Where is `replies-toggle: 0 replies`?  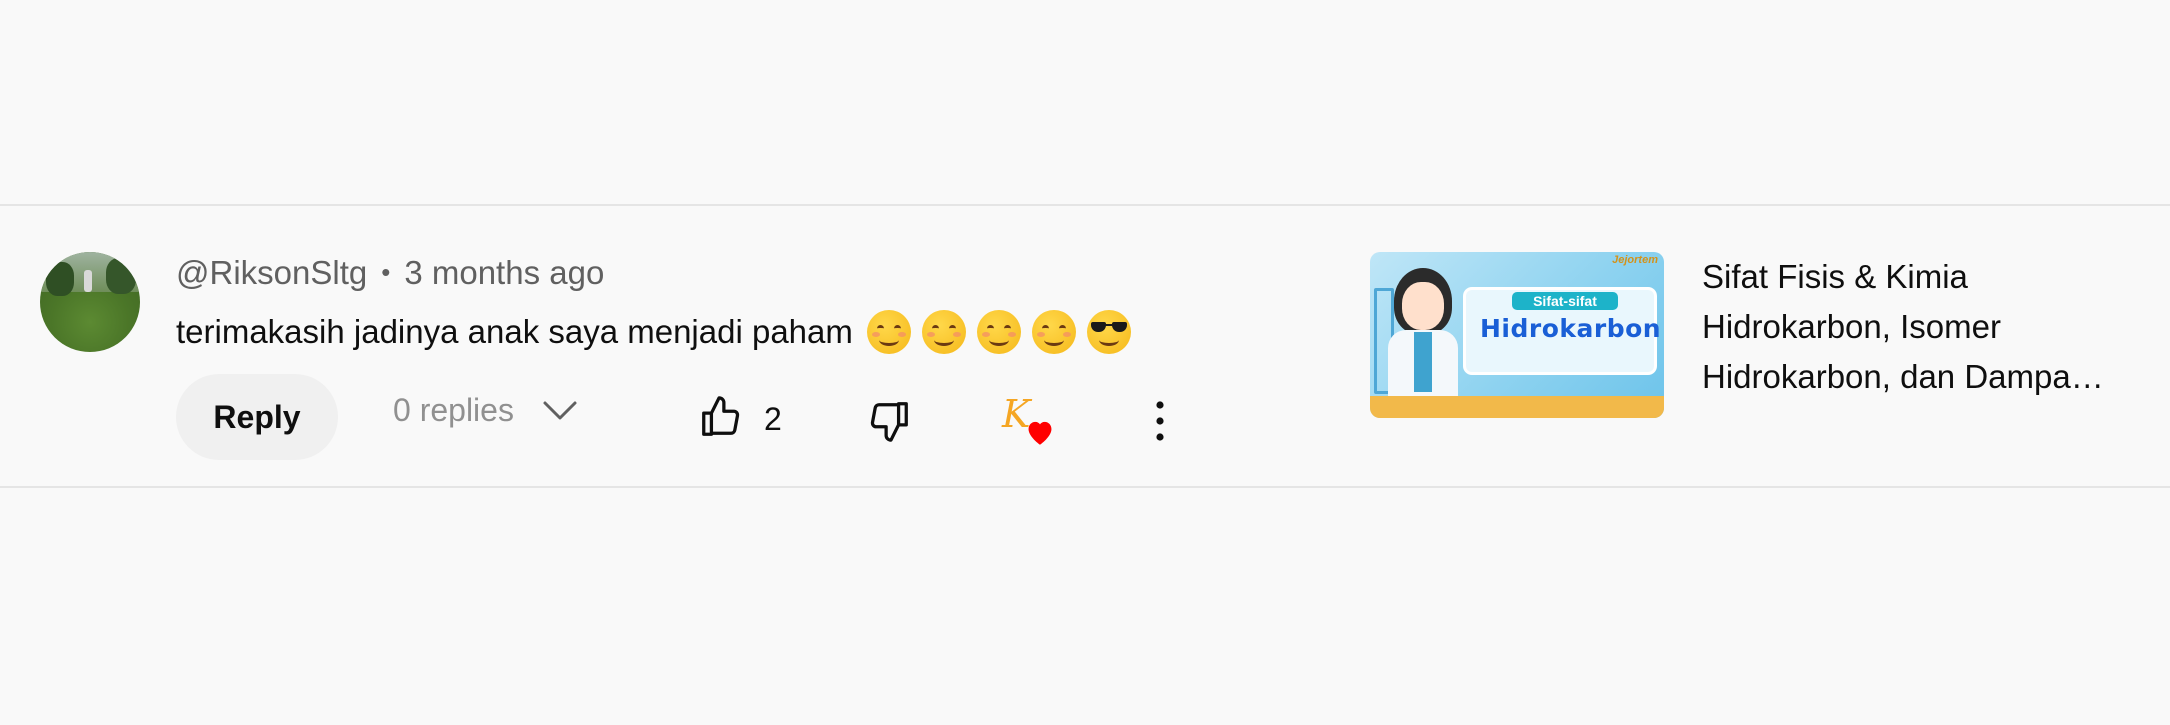
replies-toggle: 0 replies is located at coordinates (485, 410).